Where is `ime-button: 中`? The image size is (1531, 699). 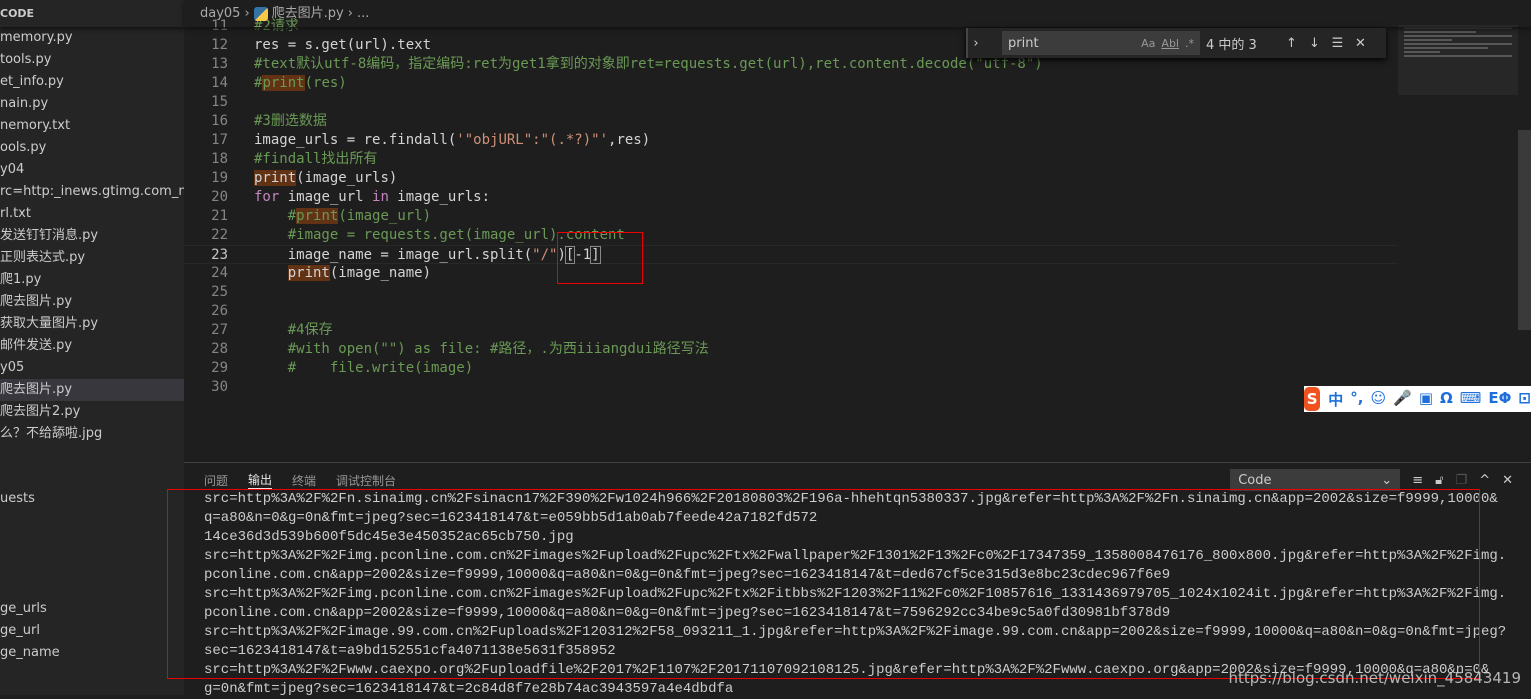 ime-button: 中 is located at coordinates (1335, 399).